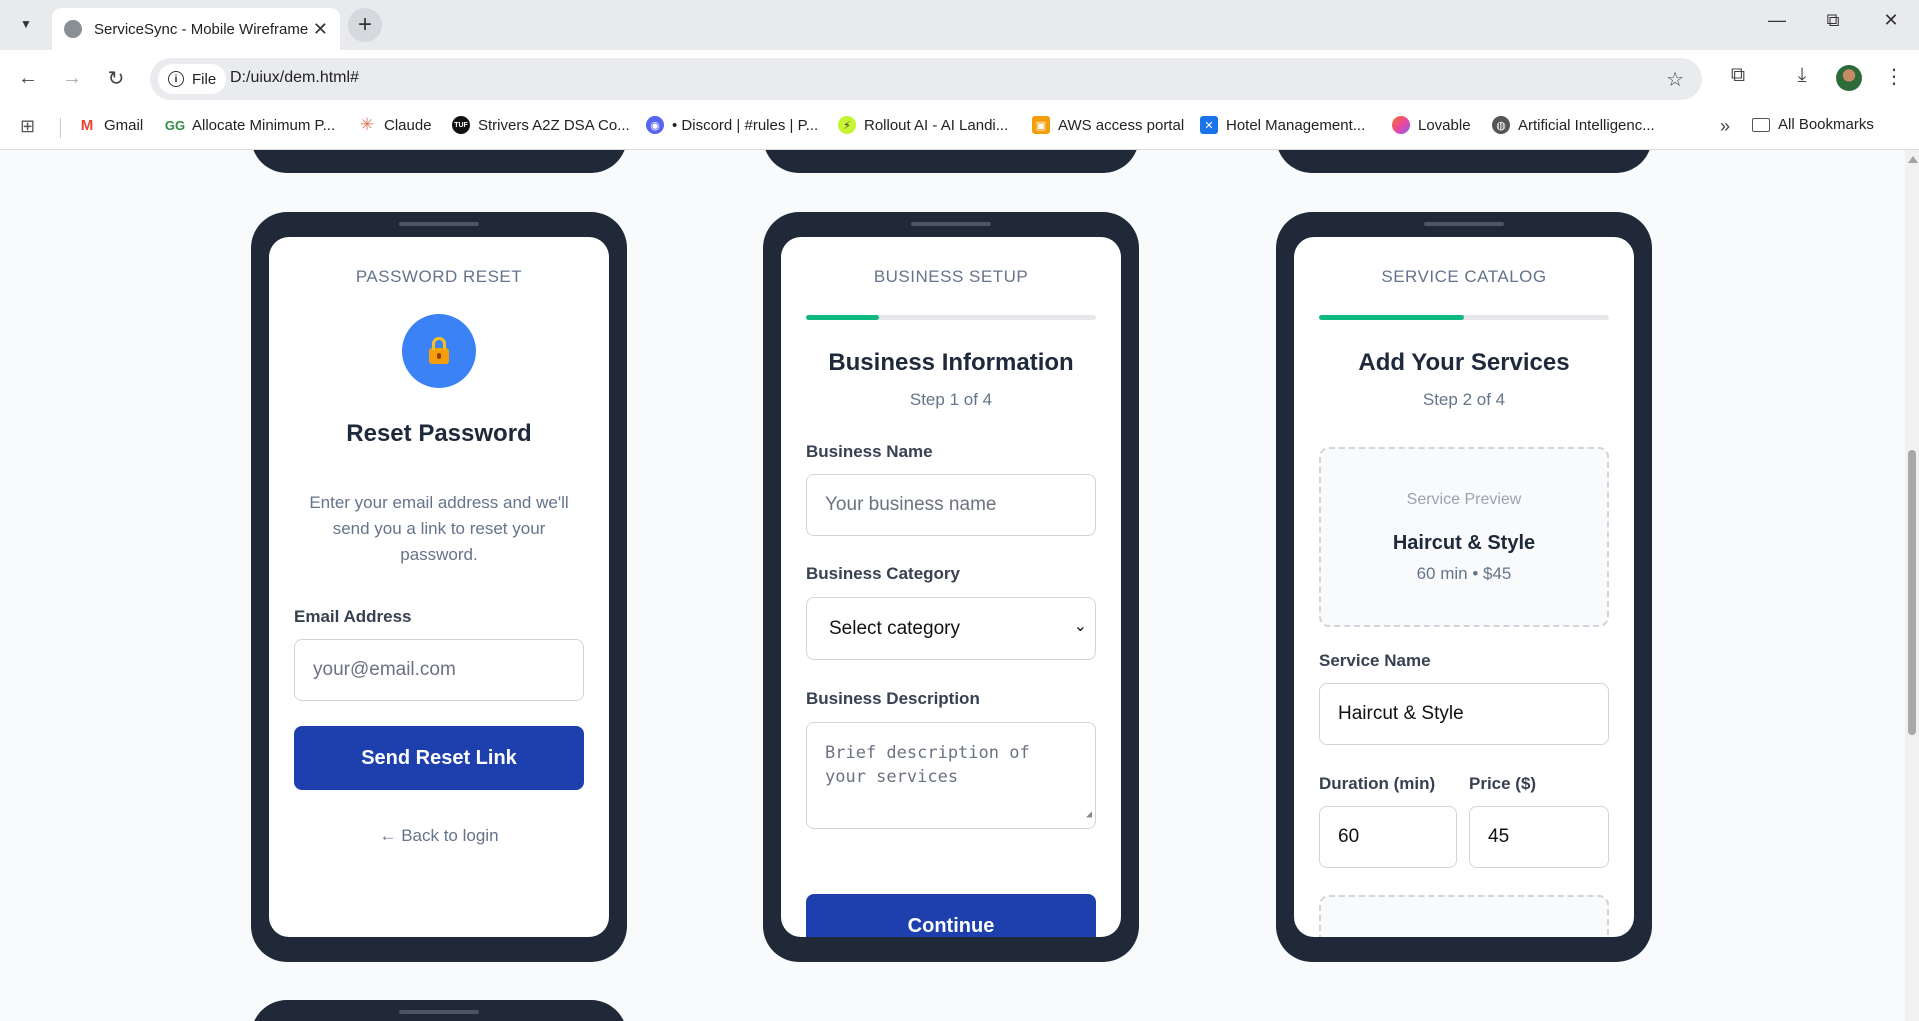 This screenshot has height=1021, width=1919. What do you see at coordinates (367, 124) in the screenshot?
I see `claude-icon: ✳` at bounding box center [367, 124].